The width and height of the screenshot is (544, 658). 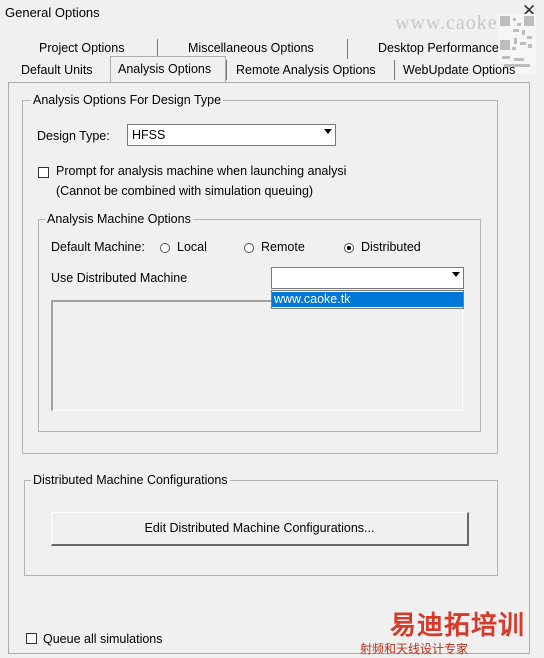 I want to click on distributed-machine-select, so click(x=367, y=278).